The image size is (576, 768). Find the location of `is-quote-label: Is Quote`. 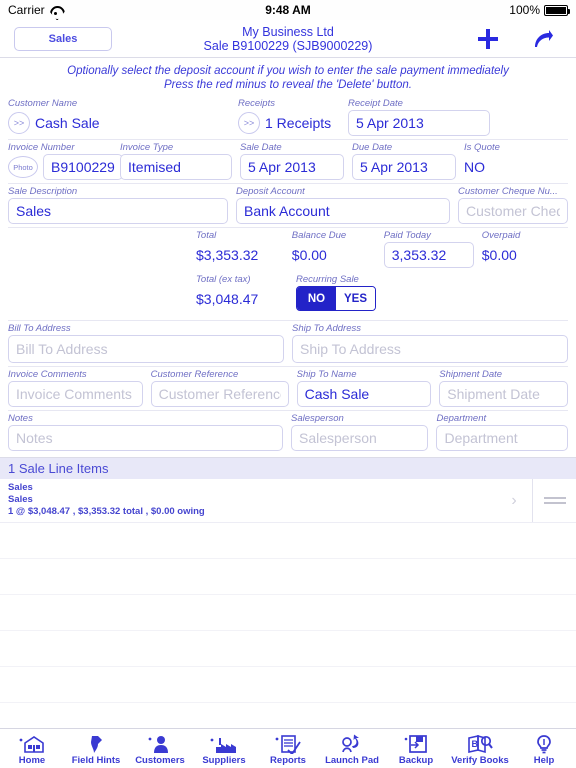

is-quote-label: Is Quote is located at coordinates (482, 147).